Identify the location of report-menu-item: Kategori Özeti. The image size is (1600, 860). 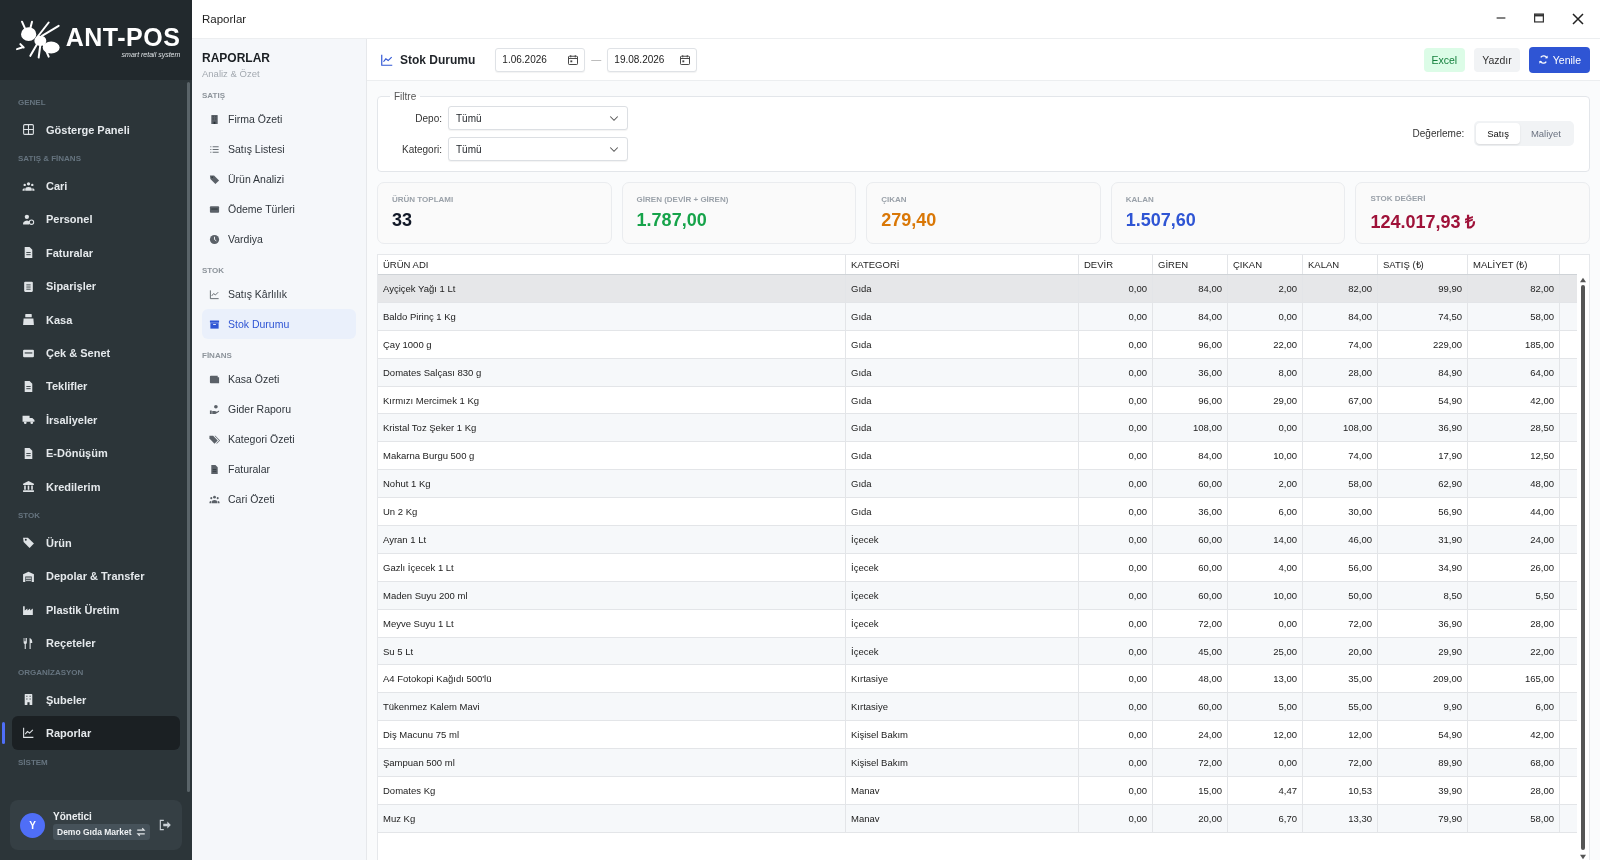
(279, 439).